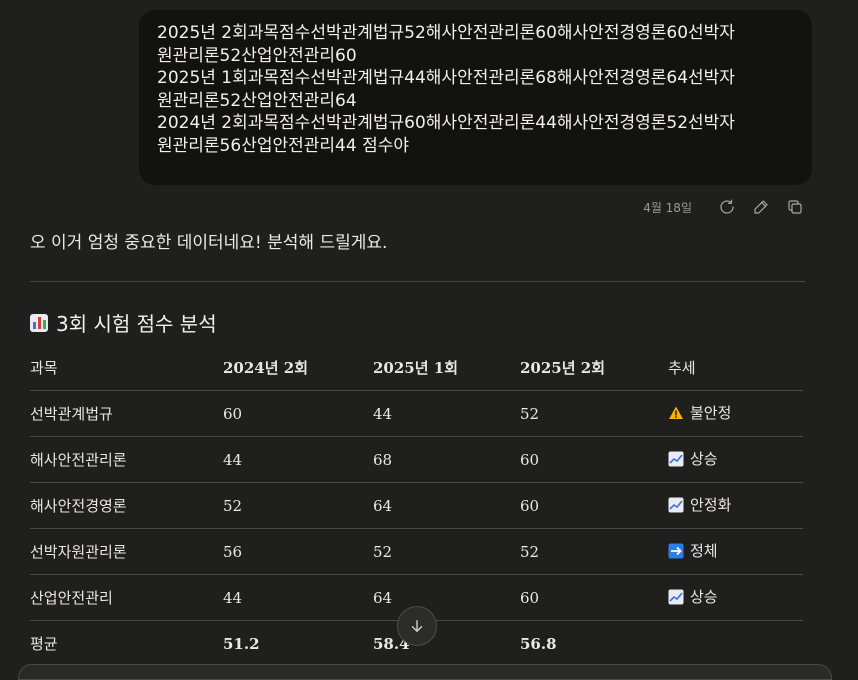  I want to click on message-meta: 4월 18일, so click(727, 207).